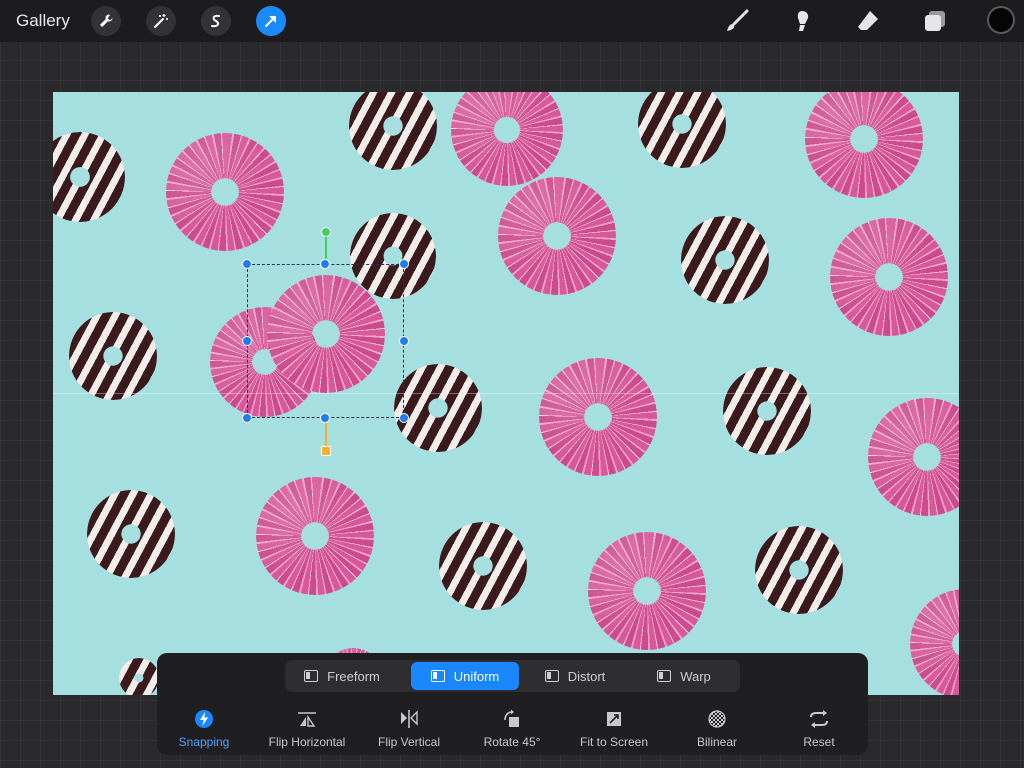 This screenshot has height=768, width=1024. I want to click on snapping-guide-line, so click(506, 393).